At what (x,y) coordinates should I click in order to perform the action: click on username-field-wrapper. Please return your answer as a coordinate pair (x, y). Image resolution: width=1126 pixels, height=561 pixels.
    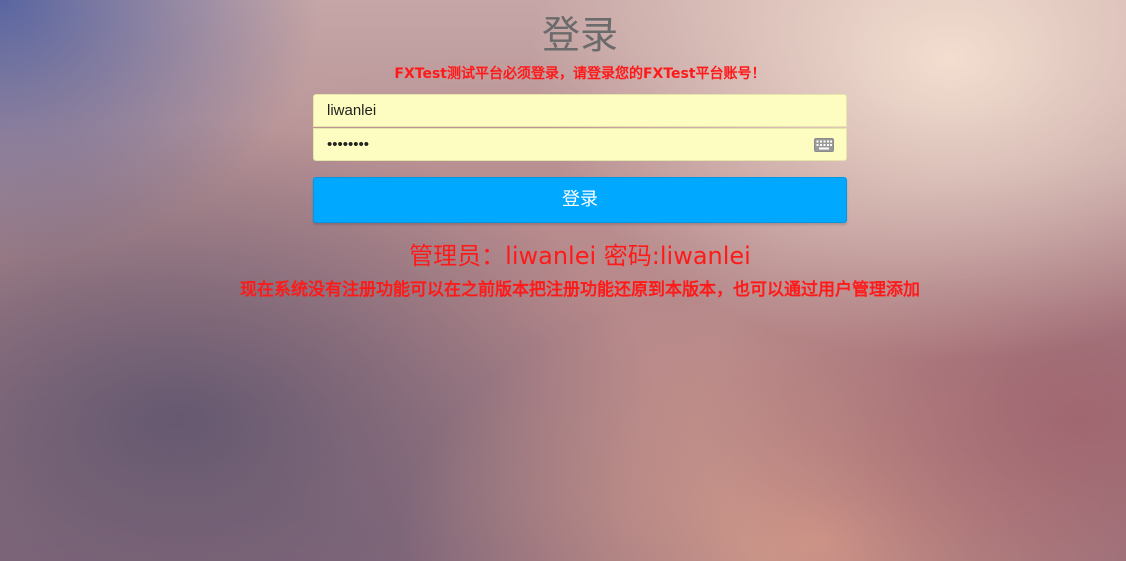
    Looking at the image, I should click on (580, 110).